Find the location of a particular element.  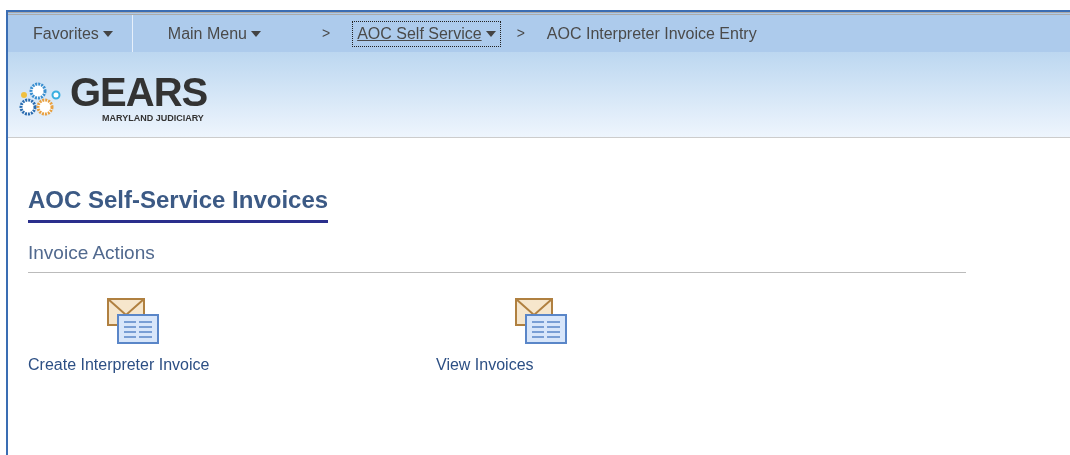

logo-wordmark: GEARS is located at coordinates (139, 91).